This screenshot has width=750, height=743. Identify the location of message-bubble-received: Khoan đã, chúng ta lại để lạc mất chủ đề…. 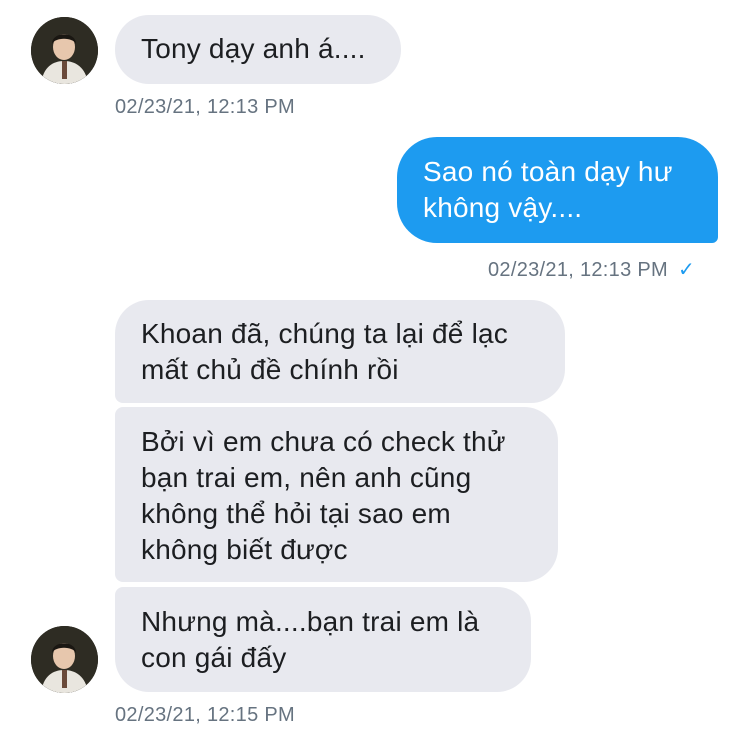
(340, 351).